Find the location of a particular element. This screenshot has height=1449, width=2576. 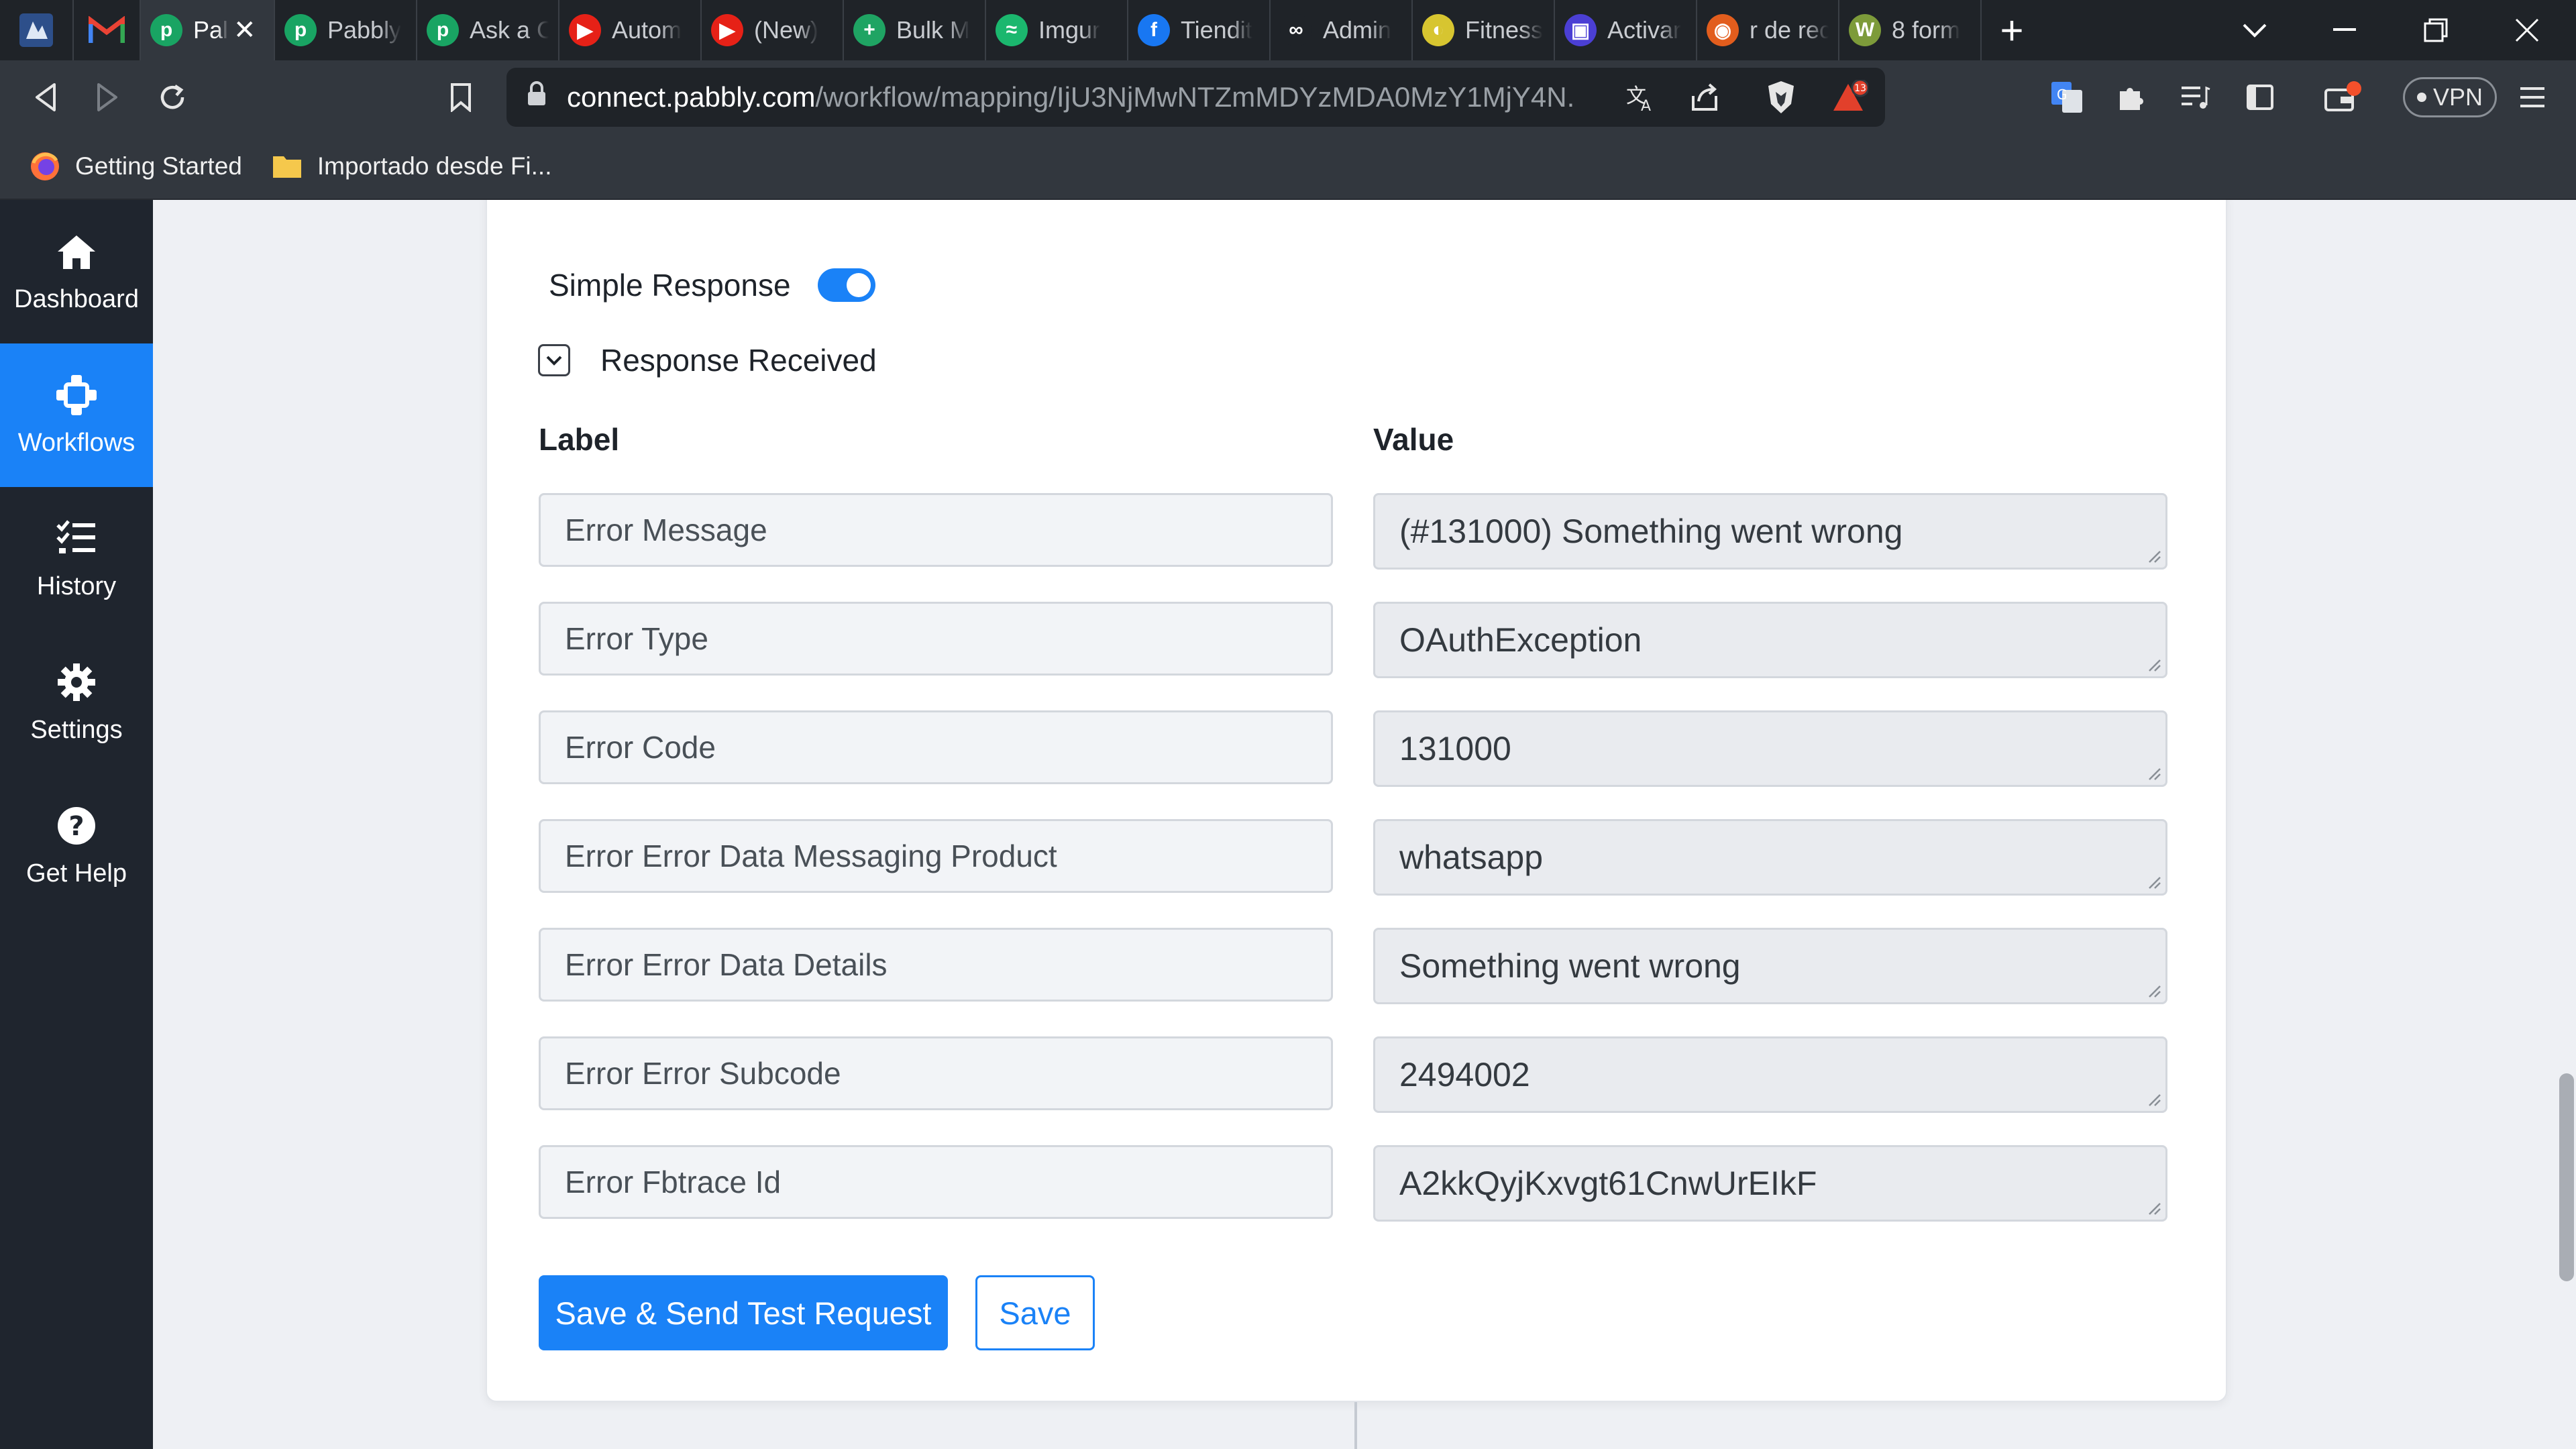

browser-tab: + Bulk M is located at coordinates (915, 30).